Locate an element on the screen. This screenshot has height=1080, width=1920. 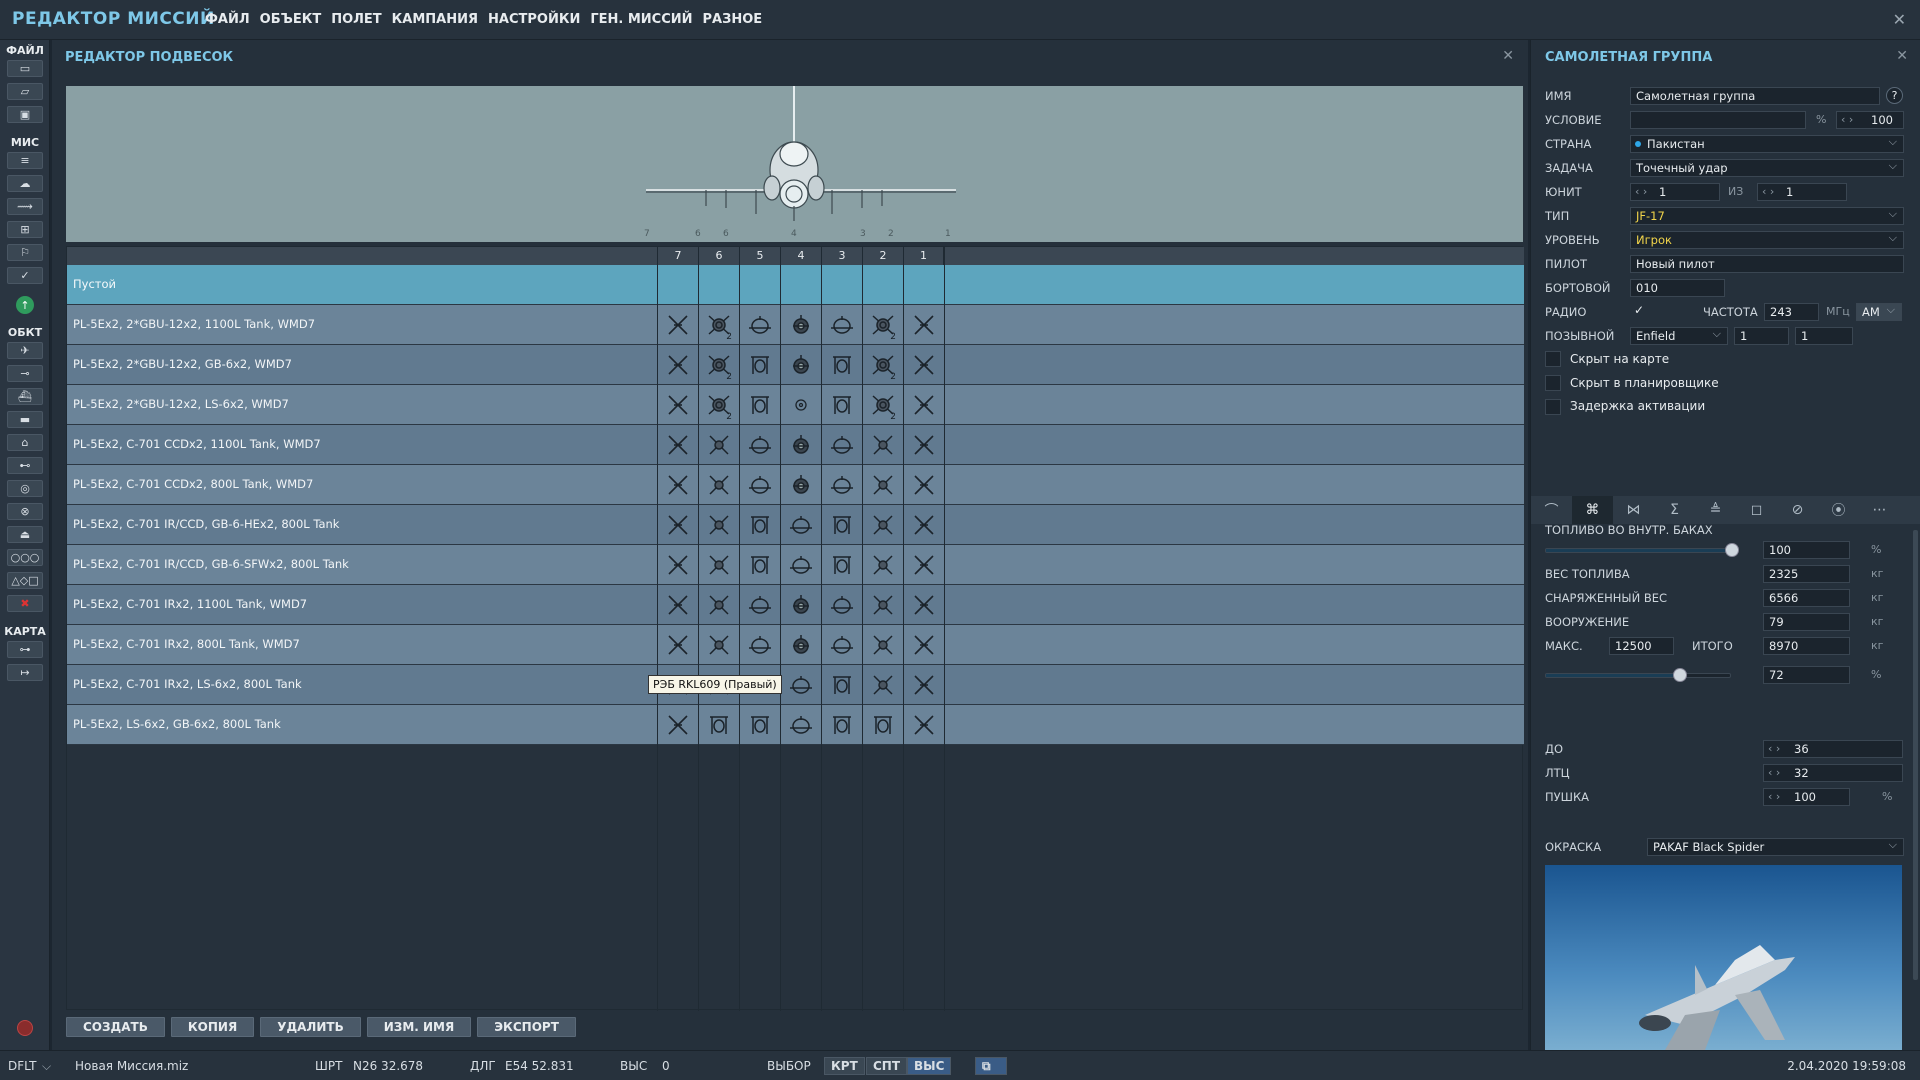
loadout-row: PL-5Ex2, 2*GBU-12x2, 1100L Tank, WMD7 2 2 is located at coordinates (795, 325).